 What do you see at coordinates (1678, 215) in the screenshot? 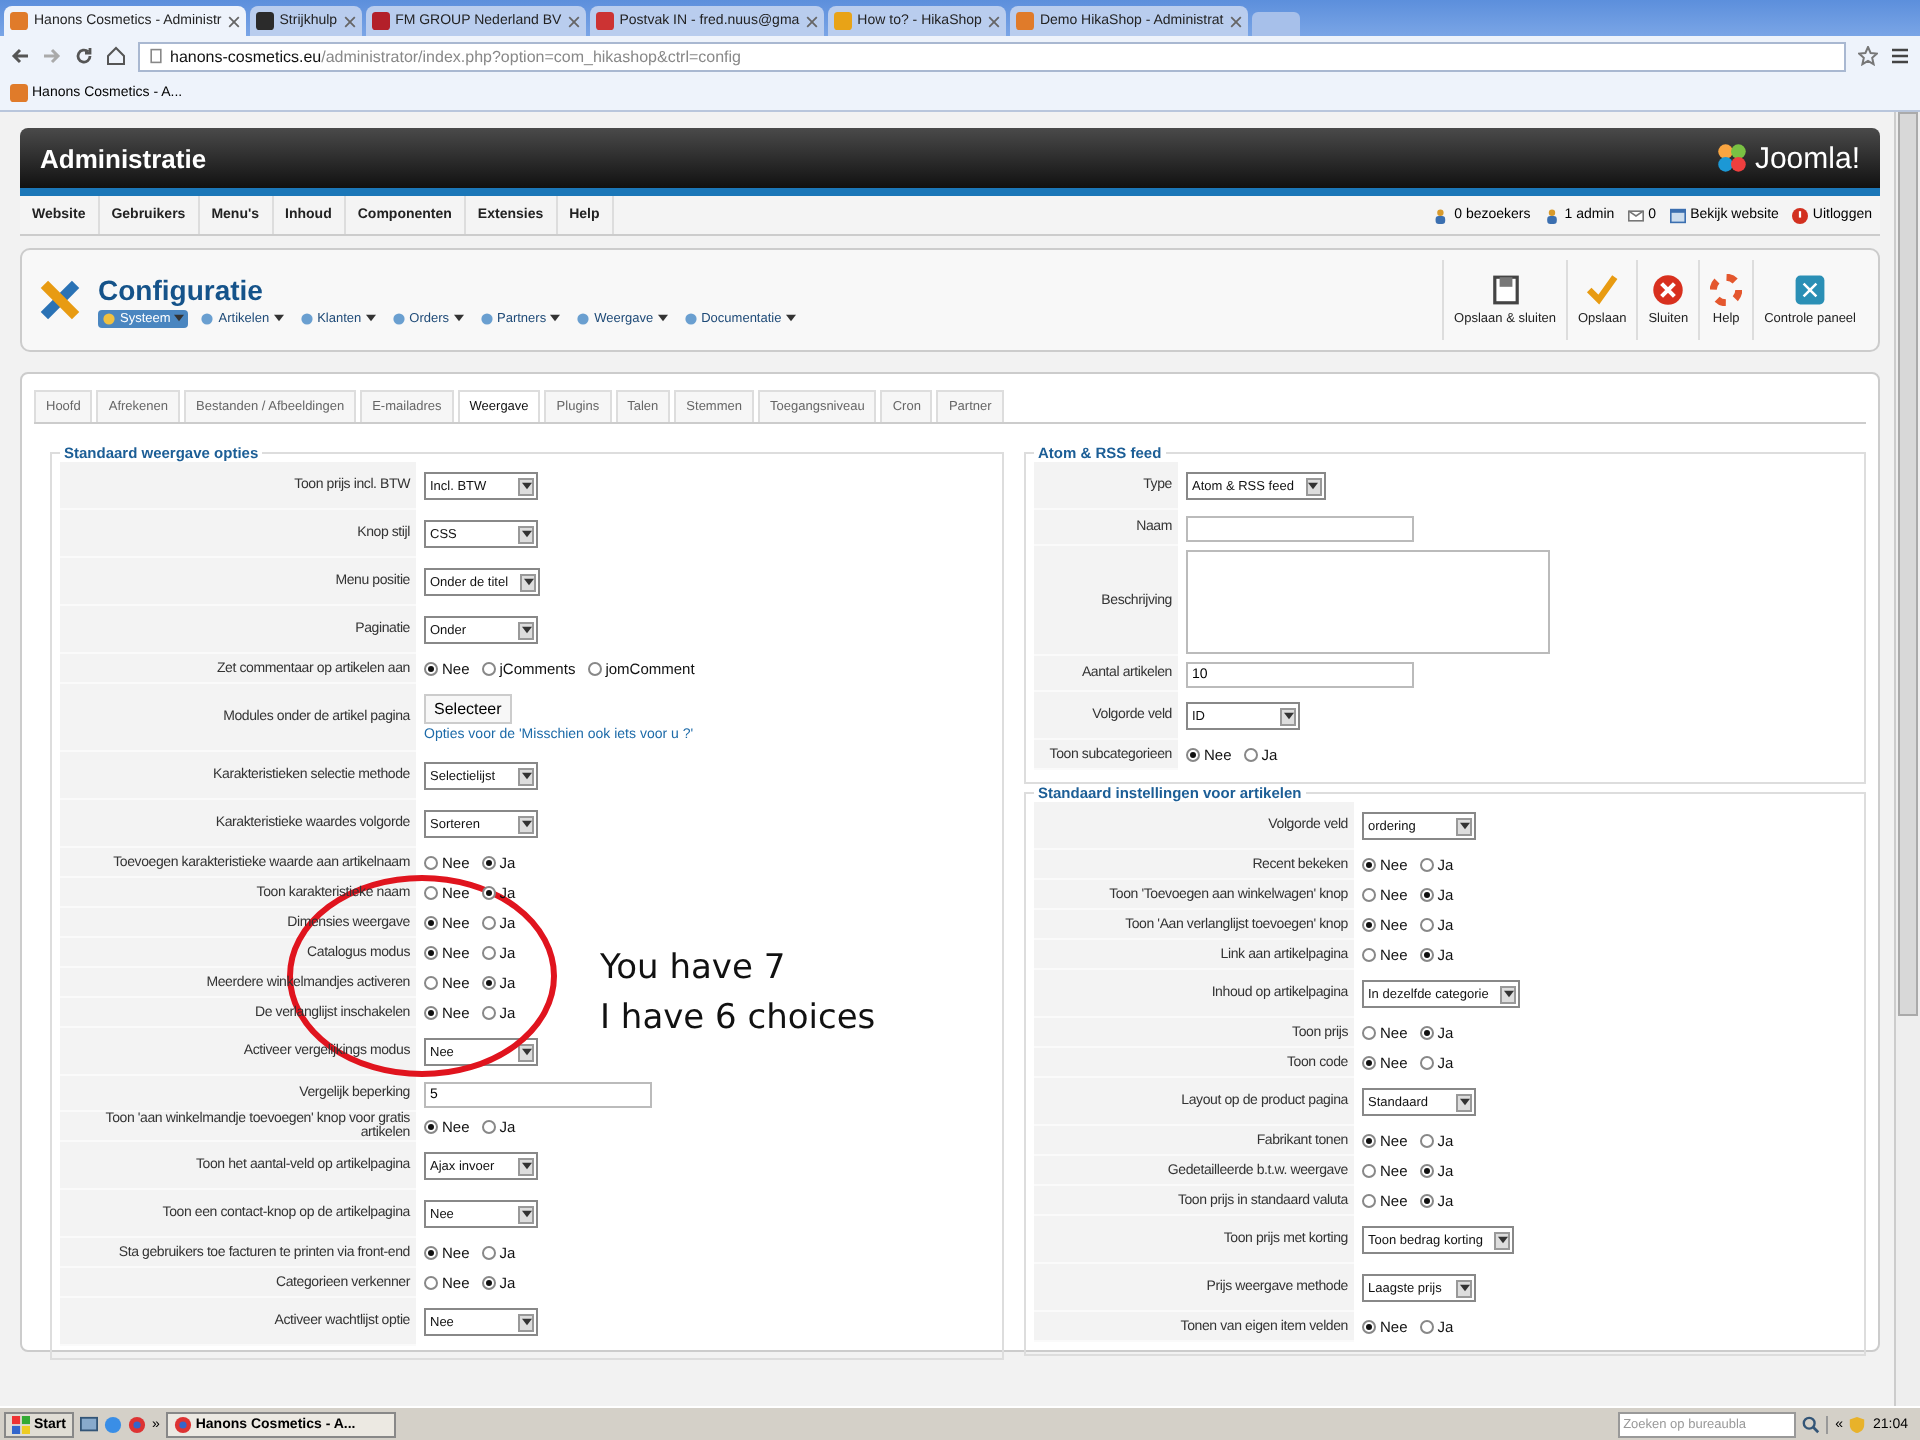
I see `window-icon` at bounding box center [1678, 215].